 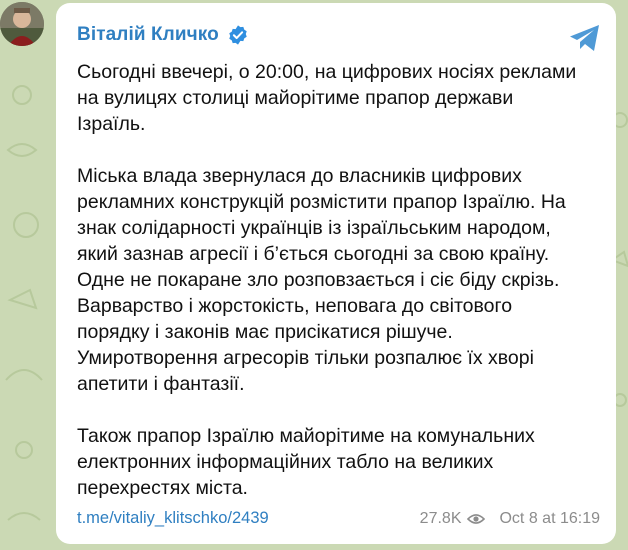 I want to click on telegram-share-icon, so click(x=585, y=38).